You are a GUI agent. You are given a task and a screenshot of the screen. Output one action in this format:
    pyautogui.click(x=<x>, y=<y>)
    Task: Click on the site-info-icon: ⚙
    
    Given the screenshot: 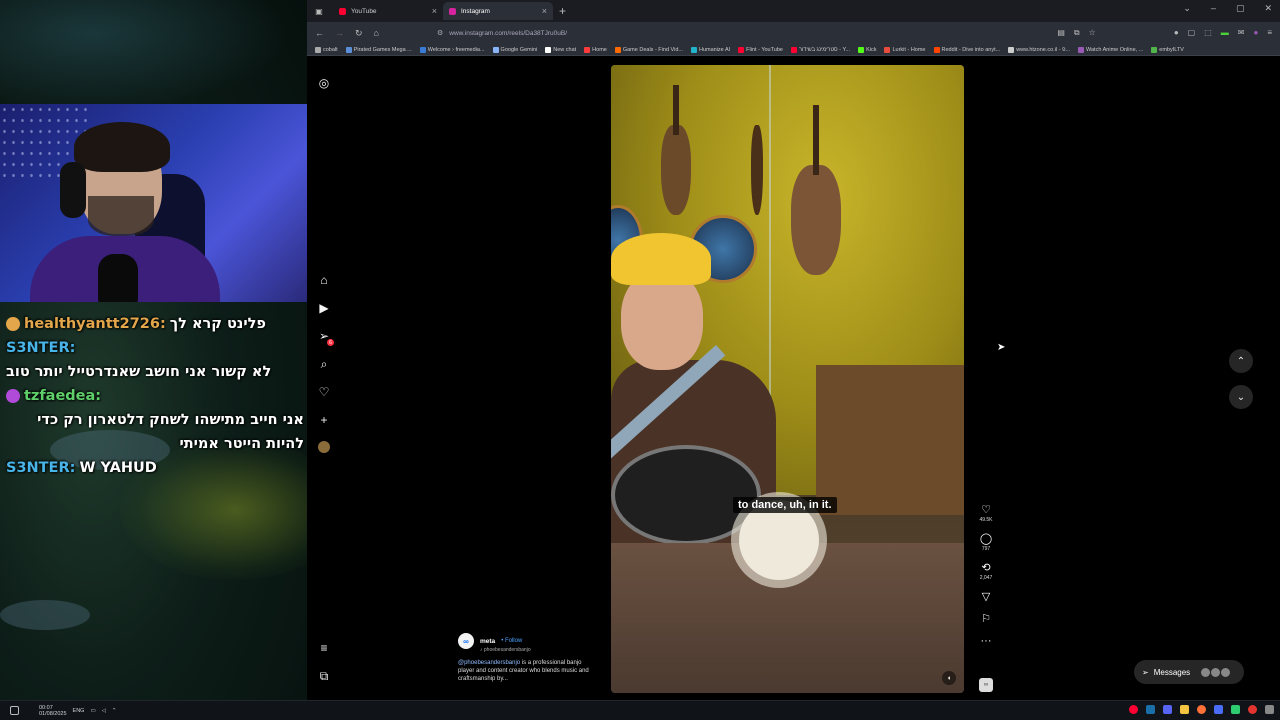 What is the action you would take?
    pyautogui.click(x=440, y=33)
    